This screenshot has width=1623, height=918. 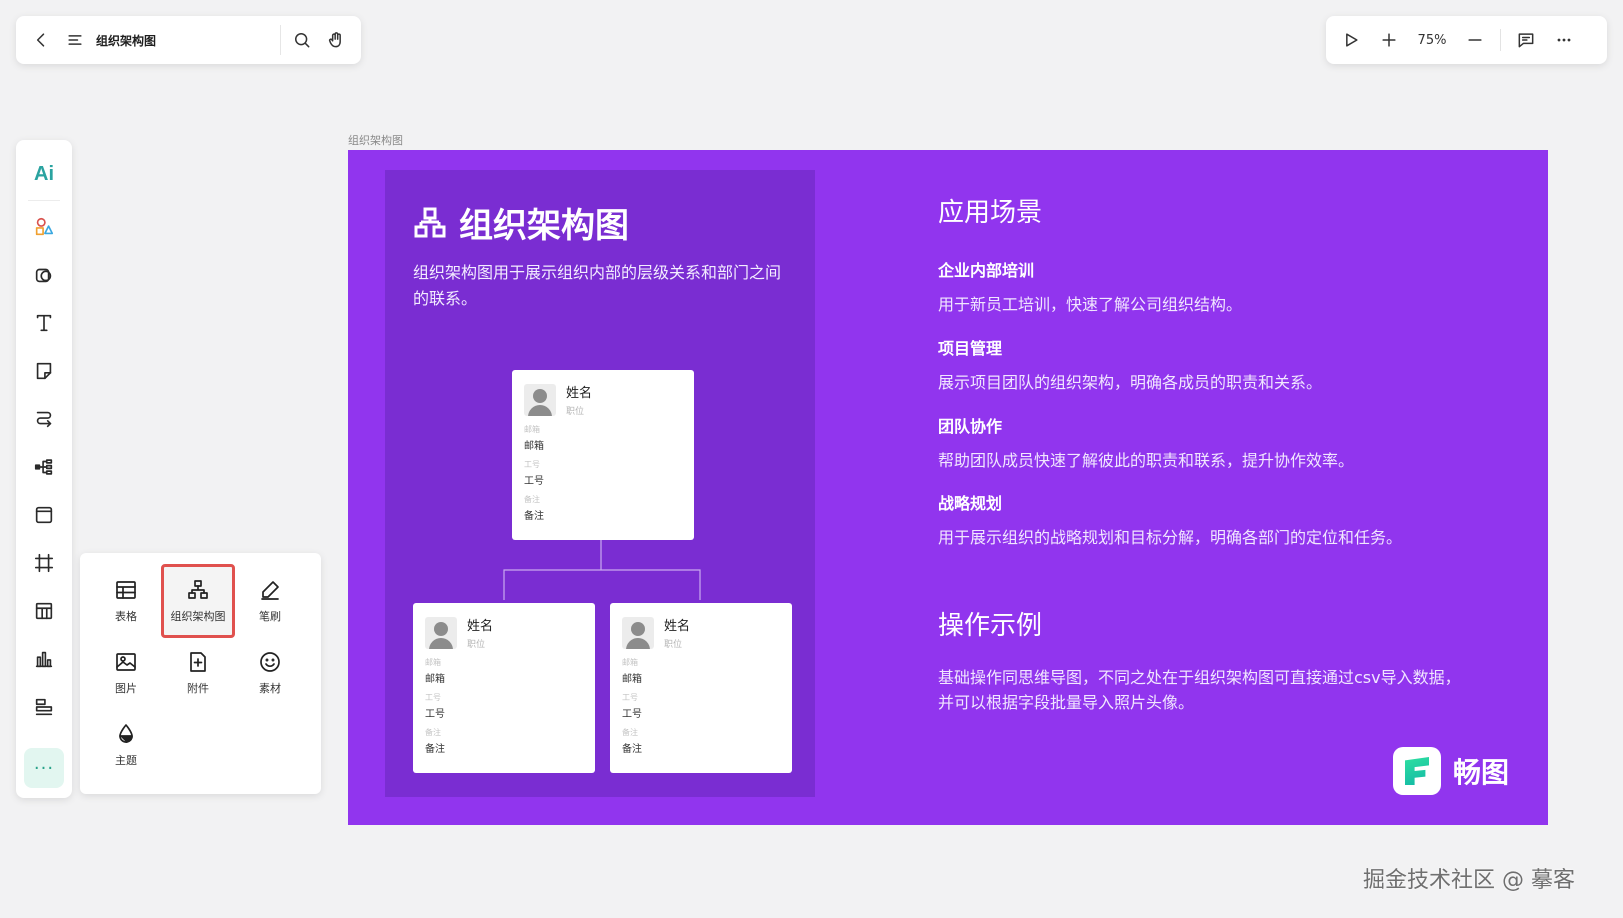 I want to click on comments-button, so click(x=1526, y=40).